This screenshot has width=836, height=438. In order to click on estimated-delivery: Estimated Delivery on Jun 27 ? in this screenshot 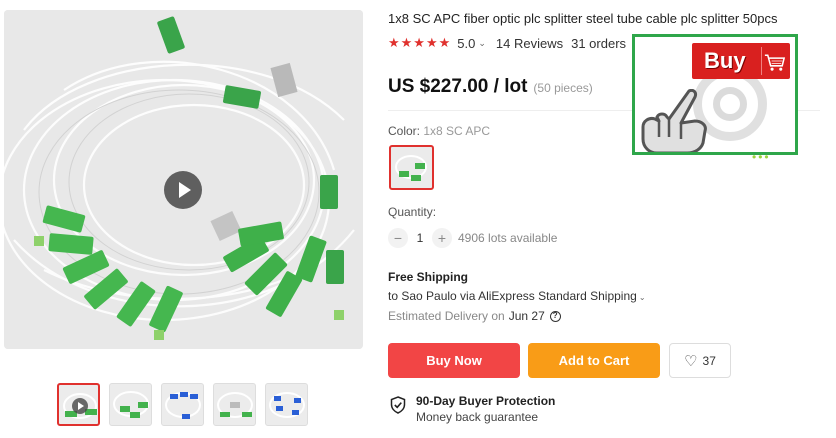, I will do `click(474, 316)`.